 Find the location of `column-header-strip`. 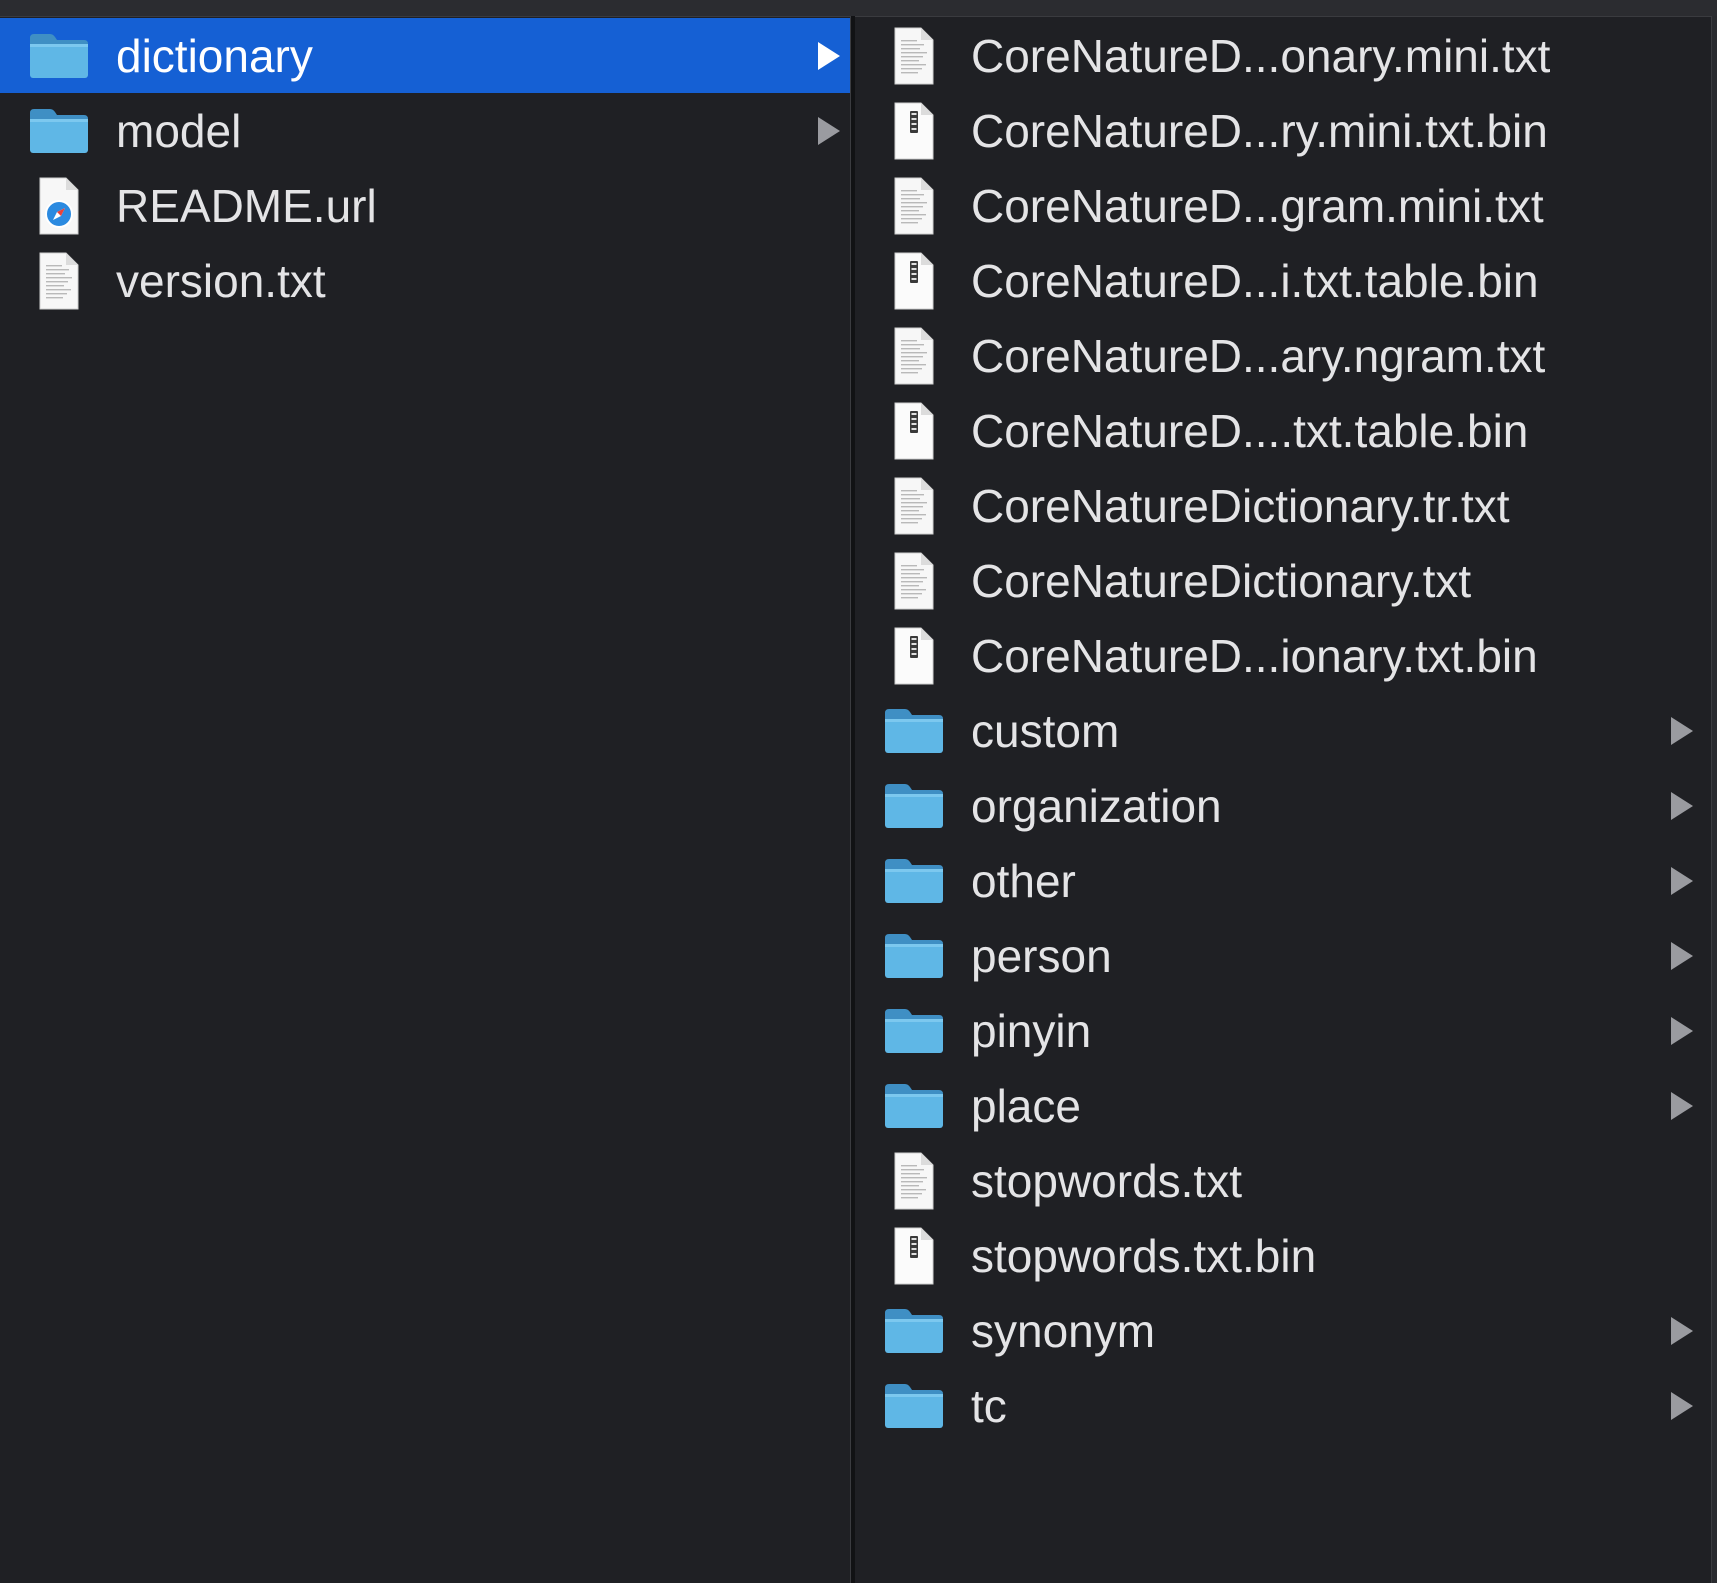

column-header-strip is located at coordinates (858, 8).